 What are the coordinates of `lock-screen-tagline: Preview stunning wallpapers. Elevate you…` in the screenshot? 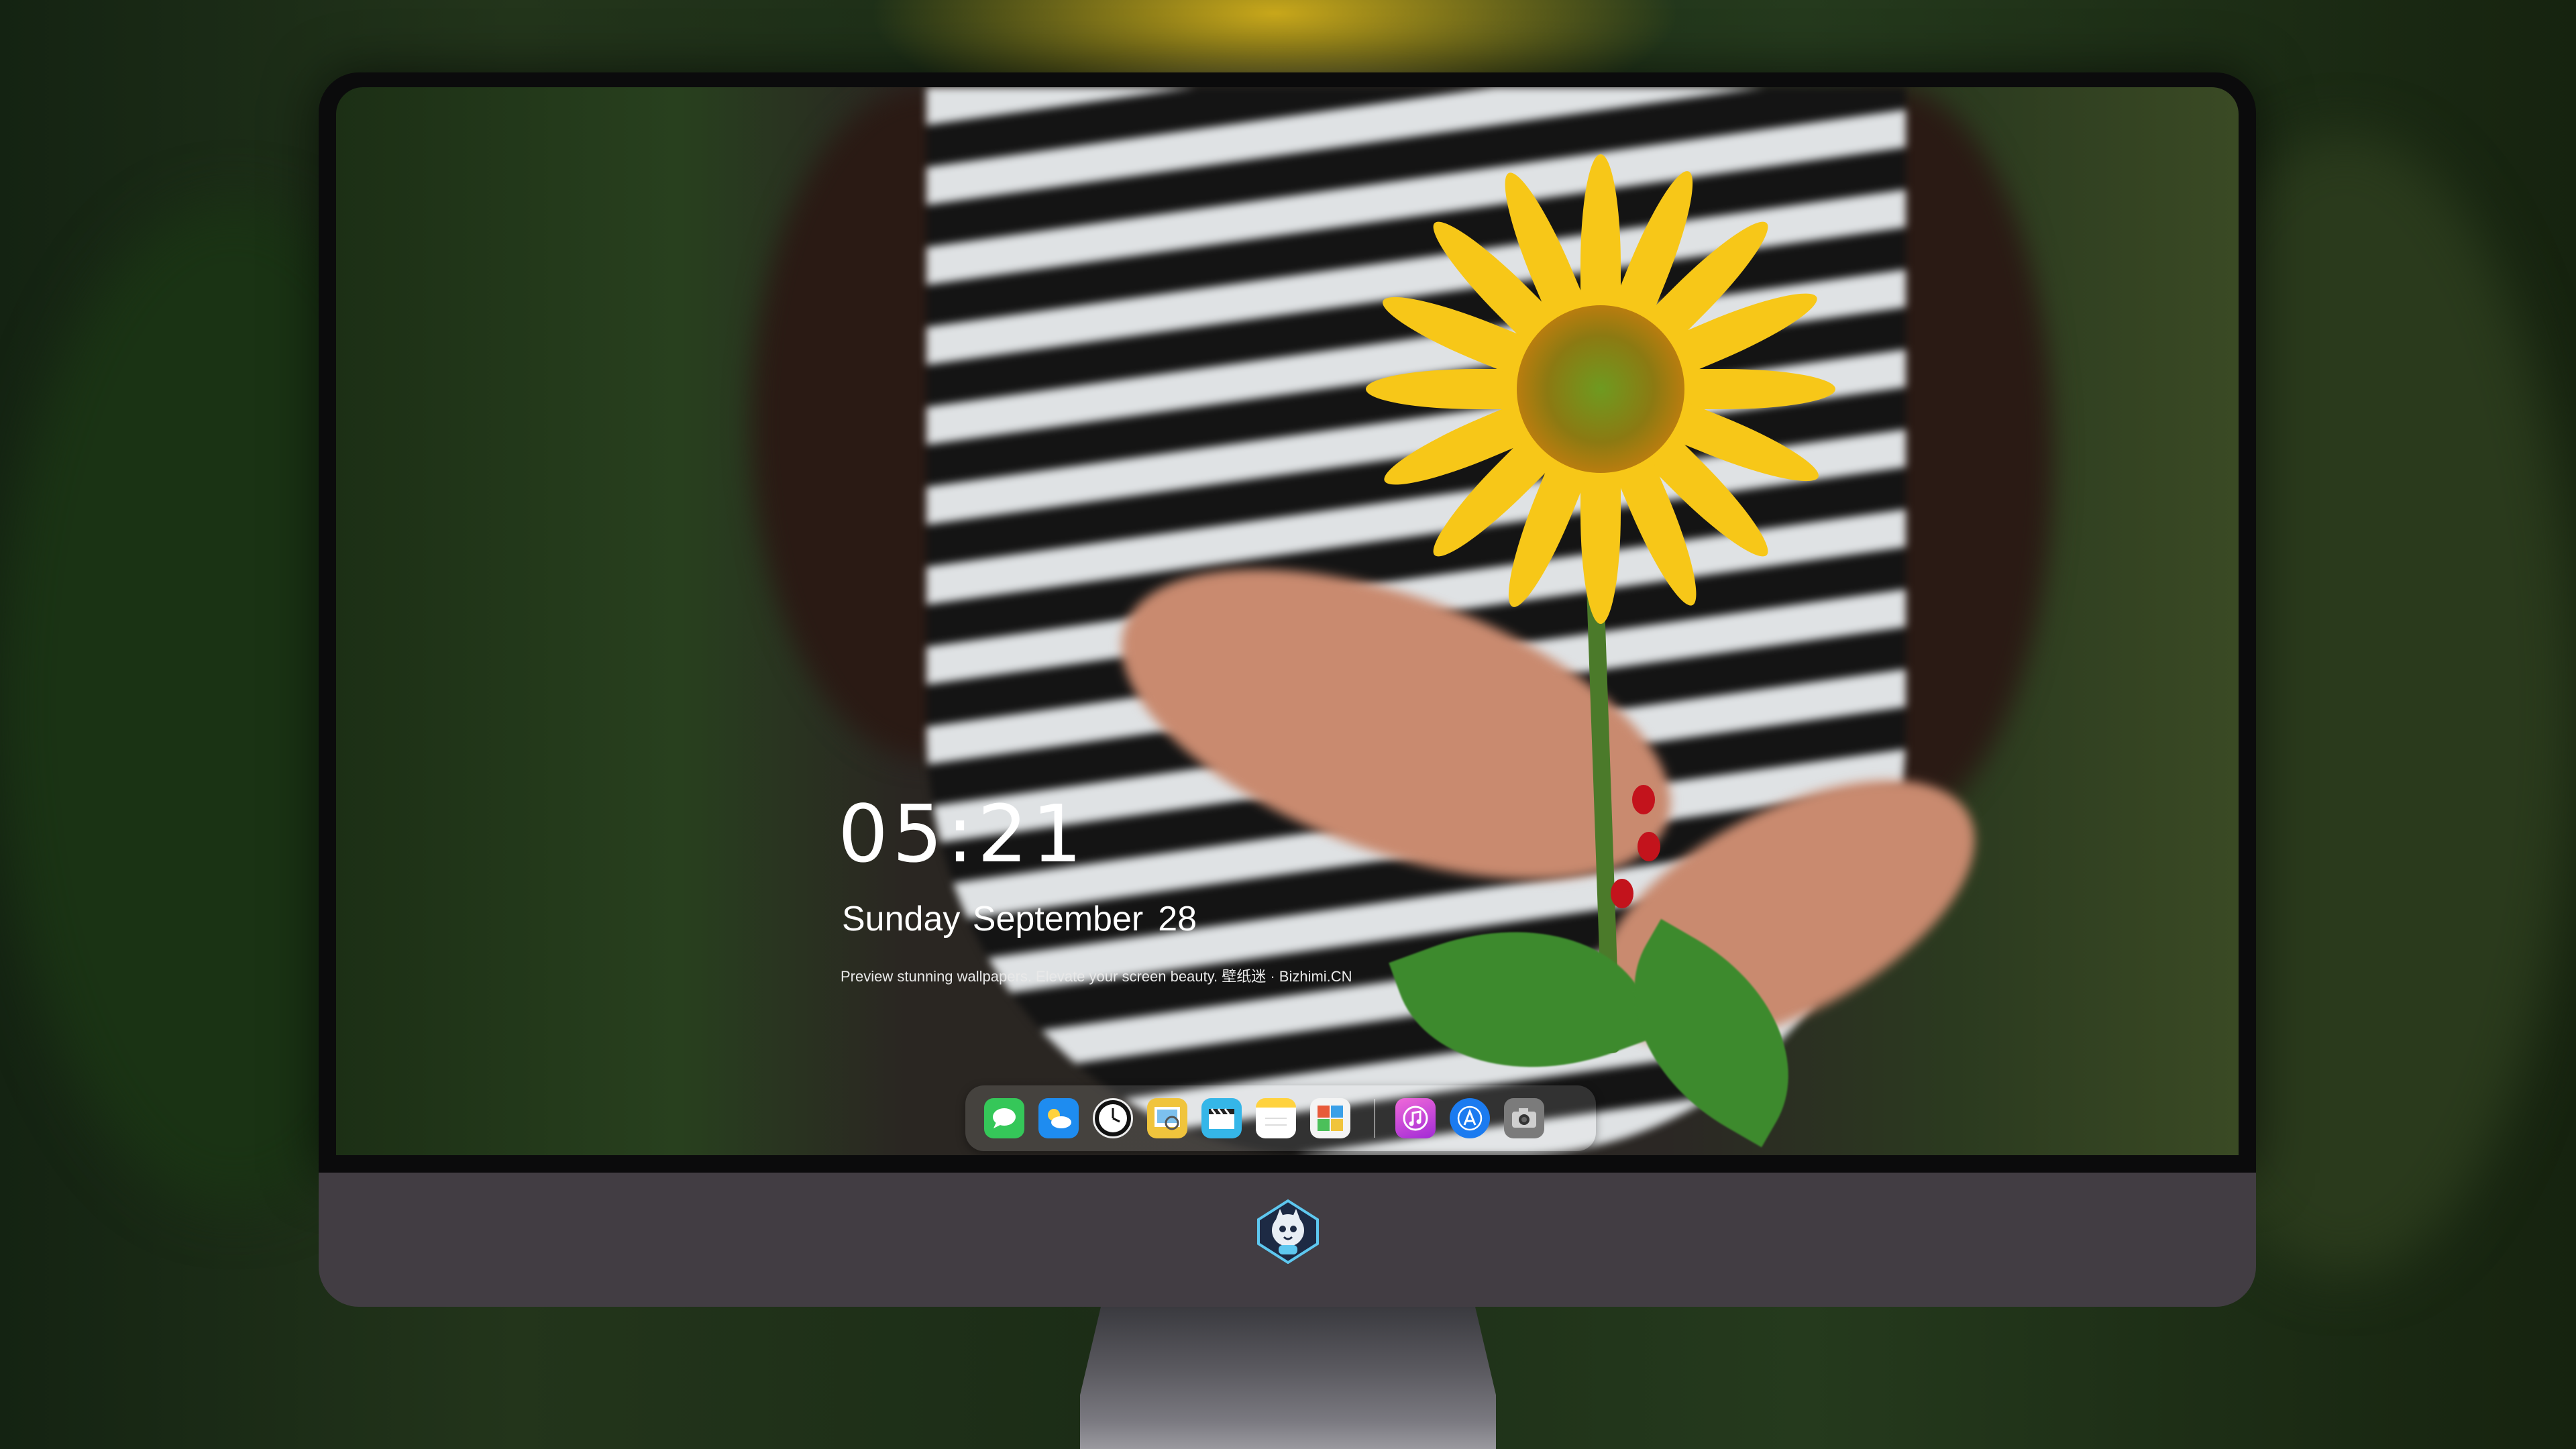 It's located at (1096, 976).